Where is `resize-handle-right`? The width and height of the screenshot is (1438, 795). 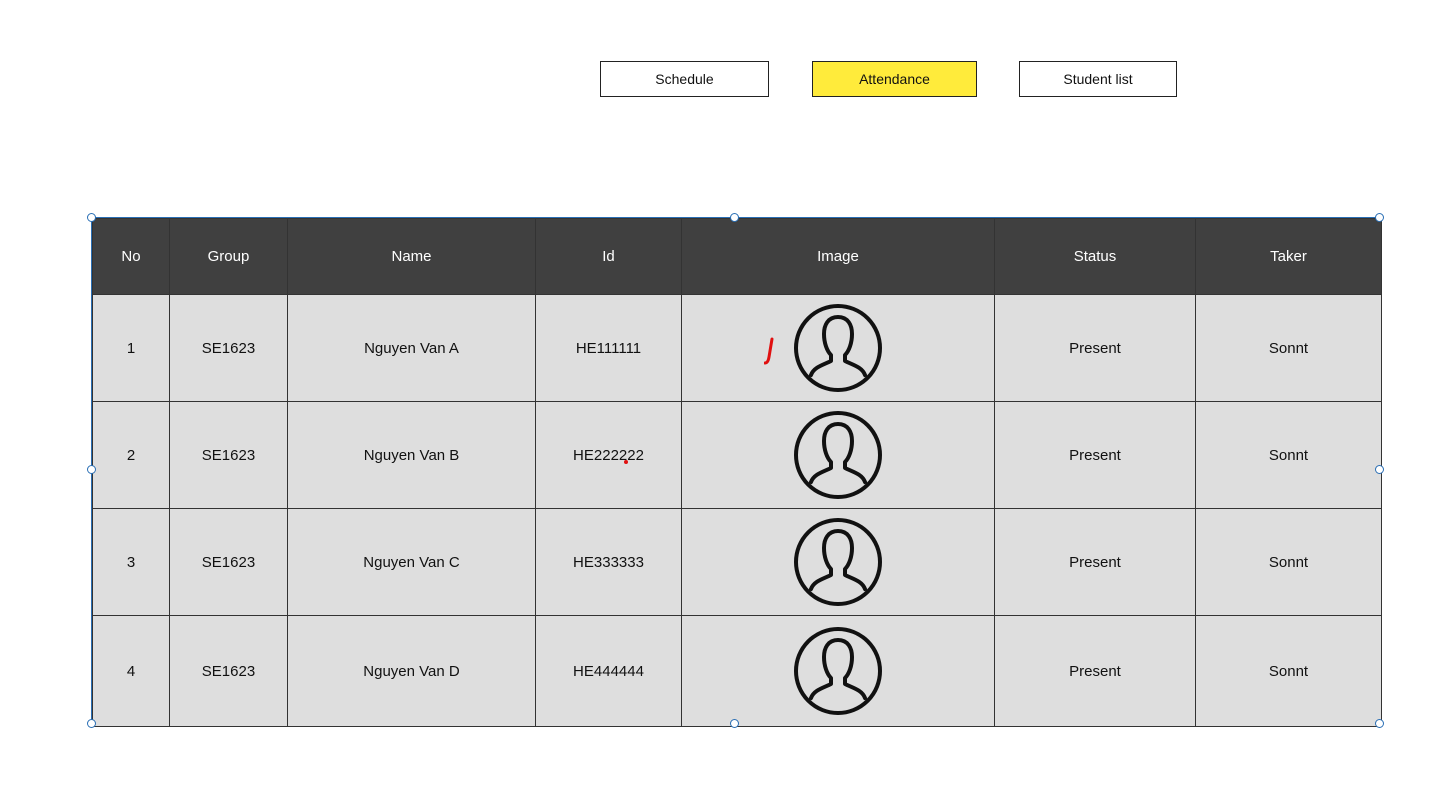
resize-handle-right is located at coordinates (1379, 469).